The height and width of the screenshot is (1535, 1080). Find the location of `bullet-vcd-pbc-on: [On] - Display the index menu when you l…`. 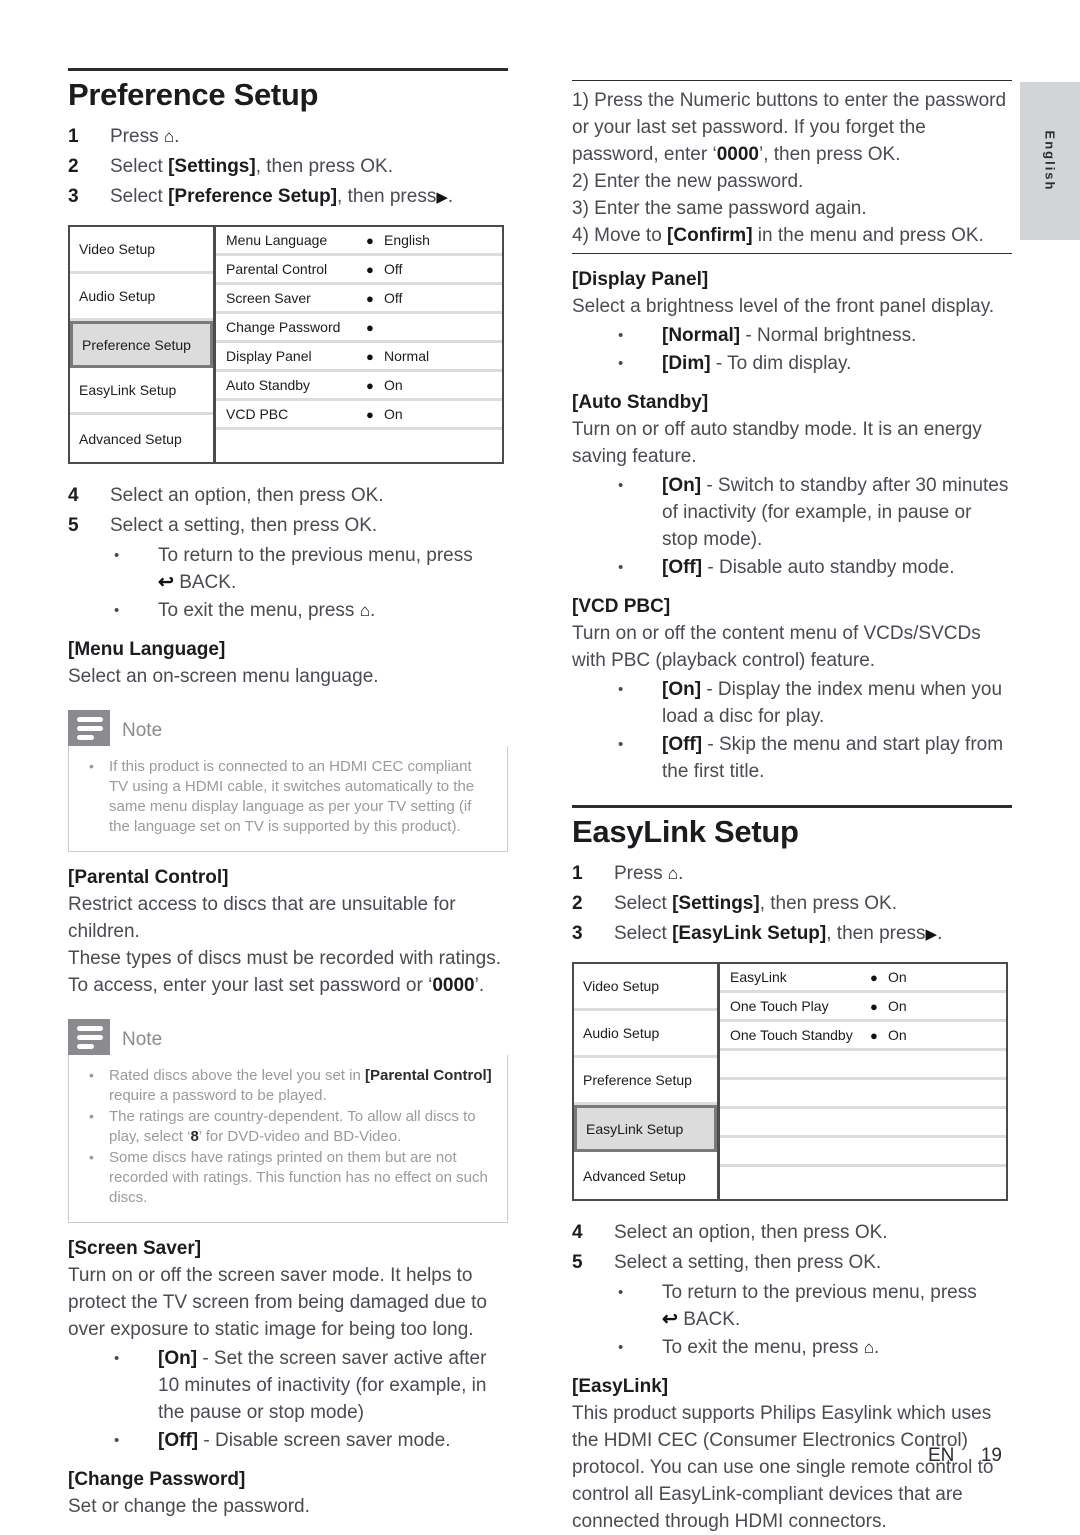

bullet-vcd-pbc-on: [On] - Display the index menu when you l… is located at coordinates (792, 703).